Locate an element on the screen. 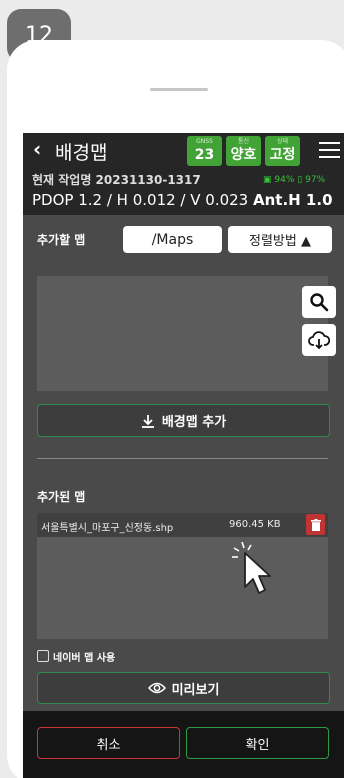 This screenshot has width=344, height=778. fix-status-caption: 상태 is located at coordinates (282, 141).